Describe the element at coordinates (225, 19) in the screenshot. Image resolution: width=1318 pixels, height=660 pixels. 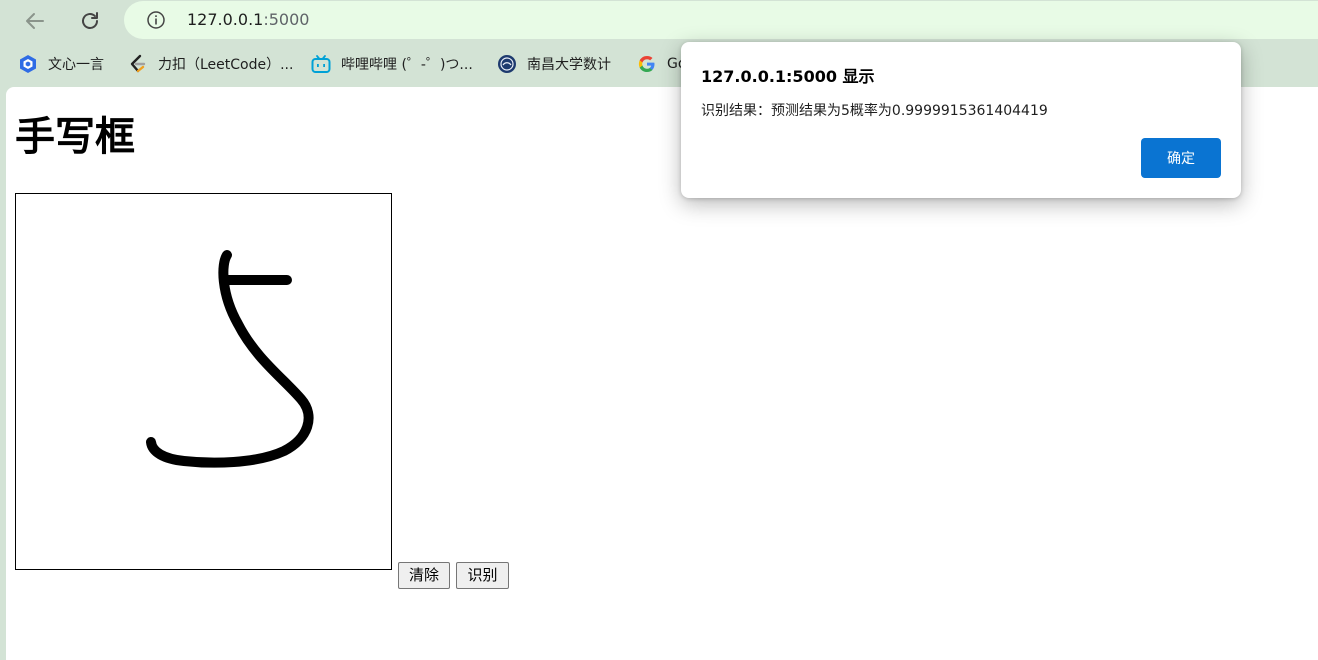
I see `url-host: 127.0.0.1` at that location.